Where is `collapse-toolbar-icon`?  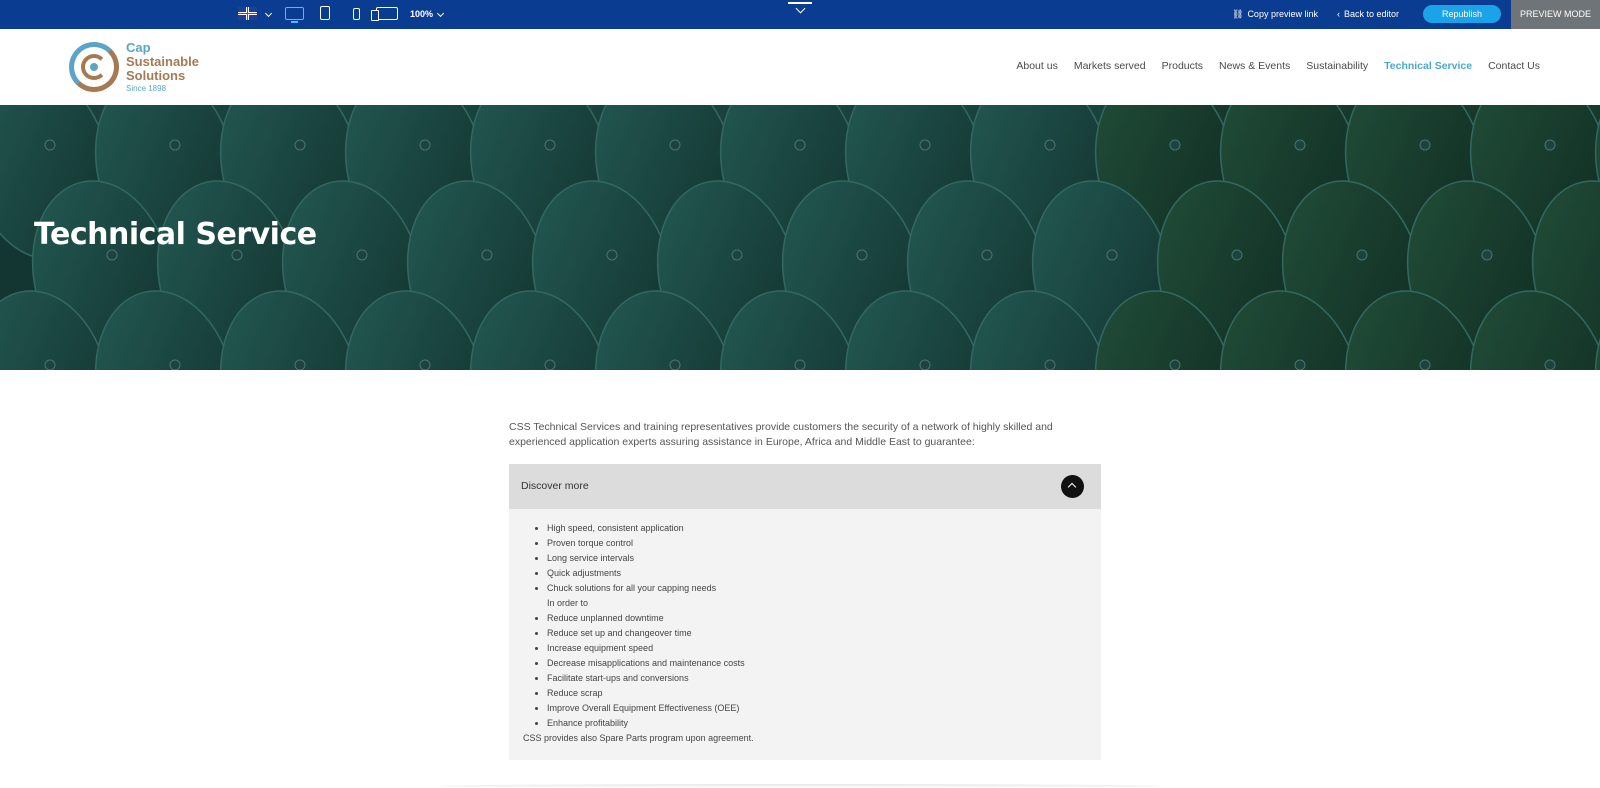 collapse-toolbar-icon is located at coordinates (800, 9).